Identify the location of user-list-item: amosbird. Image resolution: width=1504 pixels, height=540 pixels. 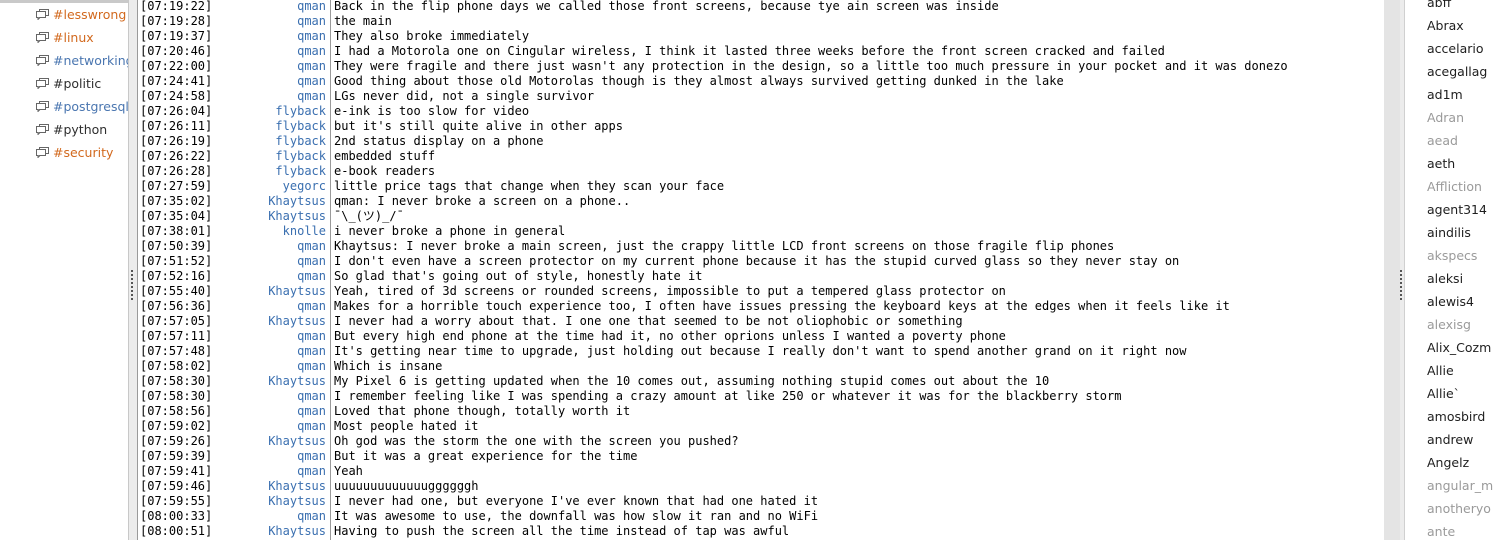
(1460, 418).